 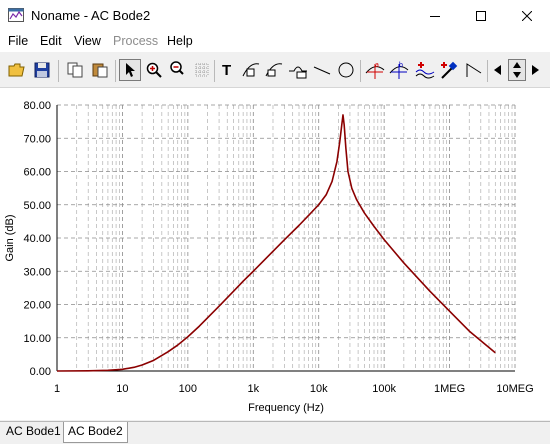 I want to click on grid-button, so click(x=202, y=70).